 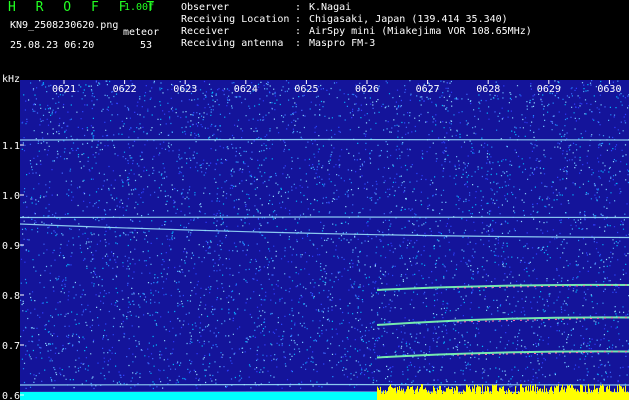 What do you see at coordinates (488, 89) in the screenshot?
I see `x-tick-label: 0628` at bounding box center [488, 89].